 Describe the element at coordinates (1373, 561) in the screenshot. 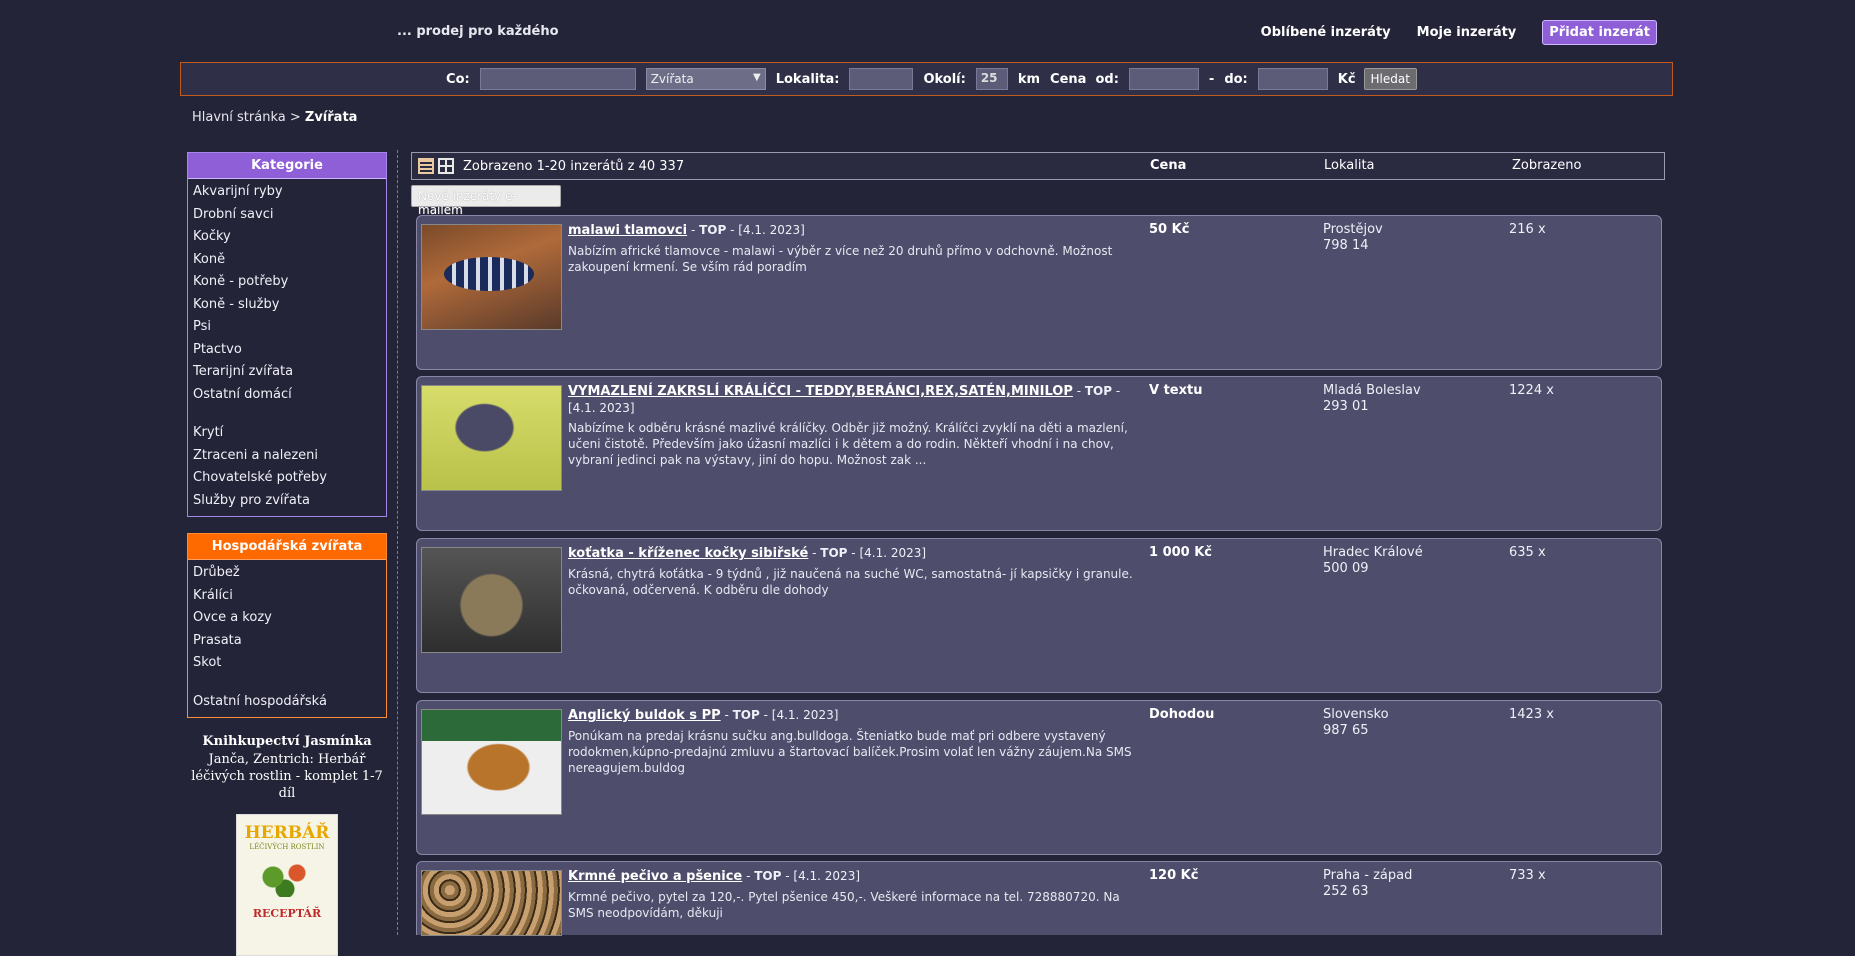

I see `ad-location: Hradec Králové 500 09` at that location.